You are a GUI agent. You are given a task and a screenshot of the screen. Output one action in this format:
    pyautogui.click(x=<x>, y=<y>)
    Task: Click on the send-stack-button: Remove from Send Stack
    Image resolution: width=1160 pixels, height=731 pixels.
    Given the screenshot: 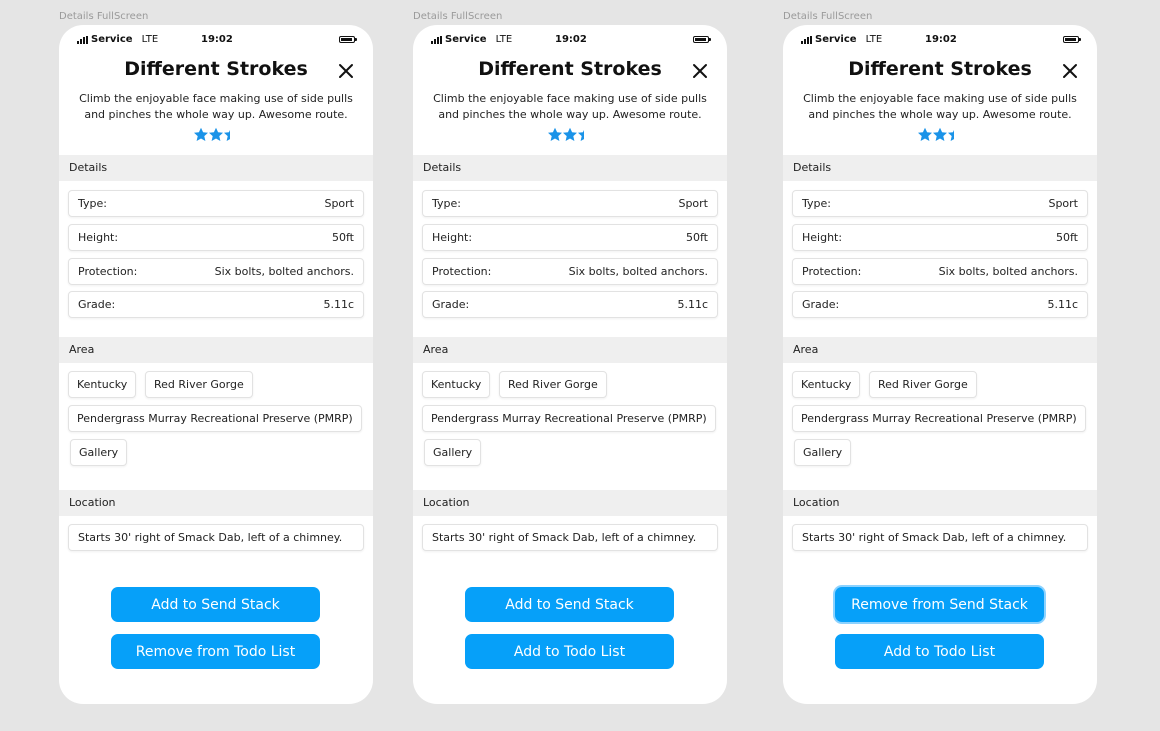 What is the action you would take?
    pyautogui.click(x=939, y=604)
    